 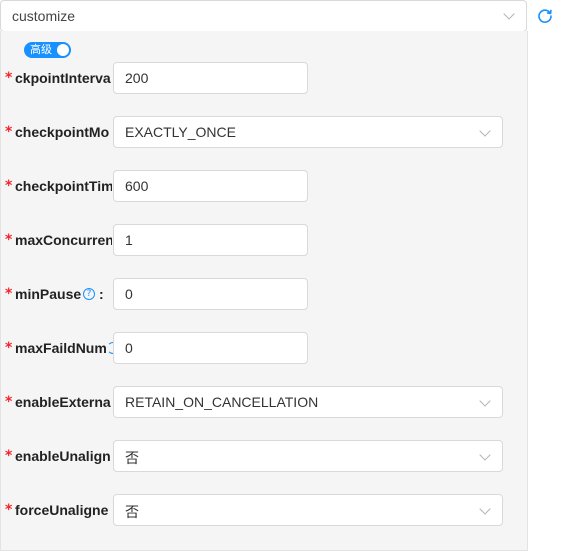 I want to click on question-circle-icon: ?, so click(x=89, y=294).